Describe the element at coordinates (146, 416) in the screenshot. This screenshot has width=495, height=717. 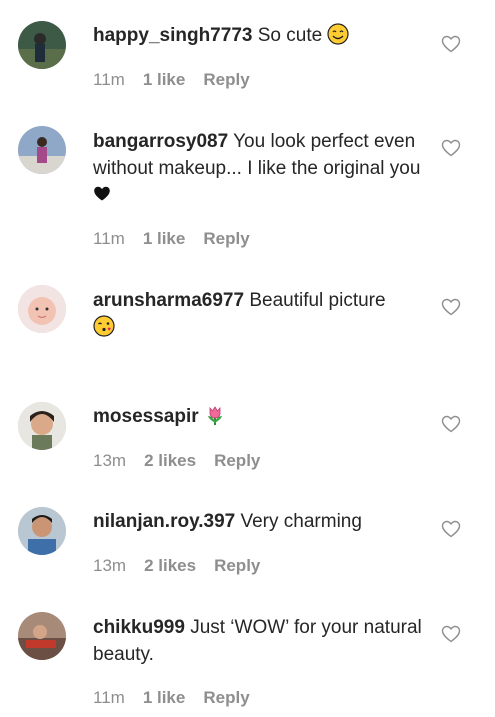
I see `comment-username: mosessapir` at that location.